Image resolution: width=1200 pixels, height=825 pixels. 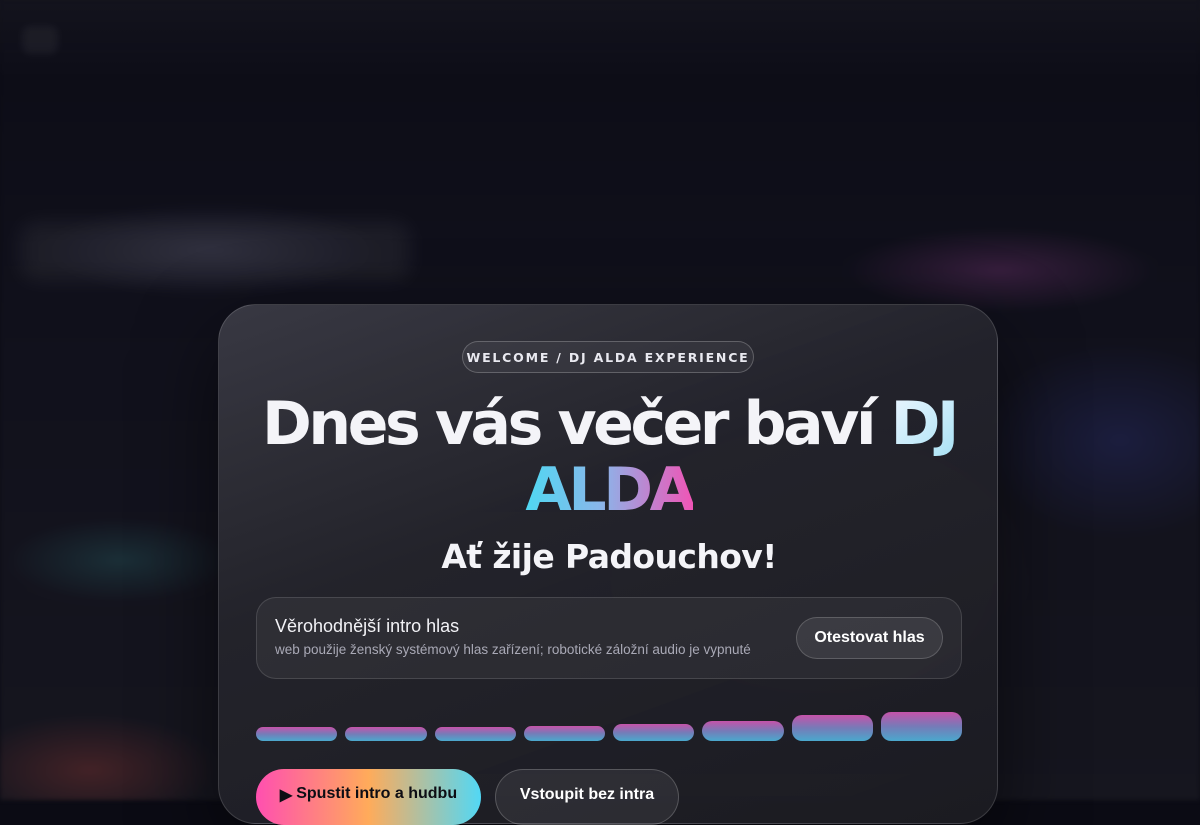 I want to click on blurred-navbar, so click(x=600, y=40).